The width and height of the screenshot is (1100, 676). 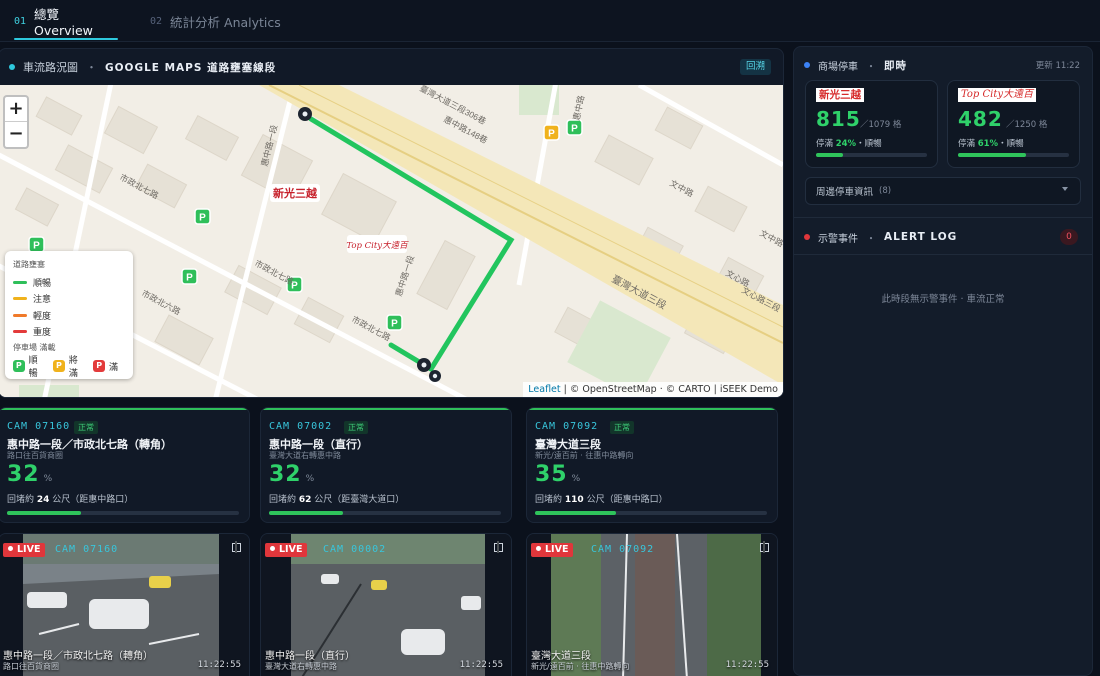 What do you see at coordinates (849, 144) in the screenshot?
I see `parking-full-rate: 停滿 24%・順暢` at bounding box center [849, 144].